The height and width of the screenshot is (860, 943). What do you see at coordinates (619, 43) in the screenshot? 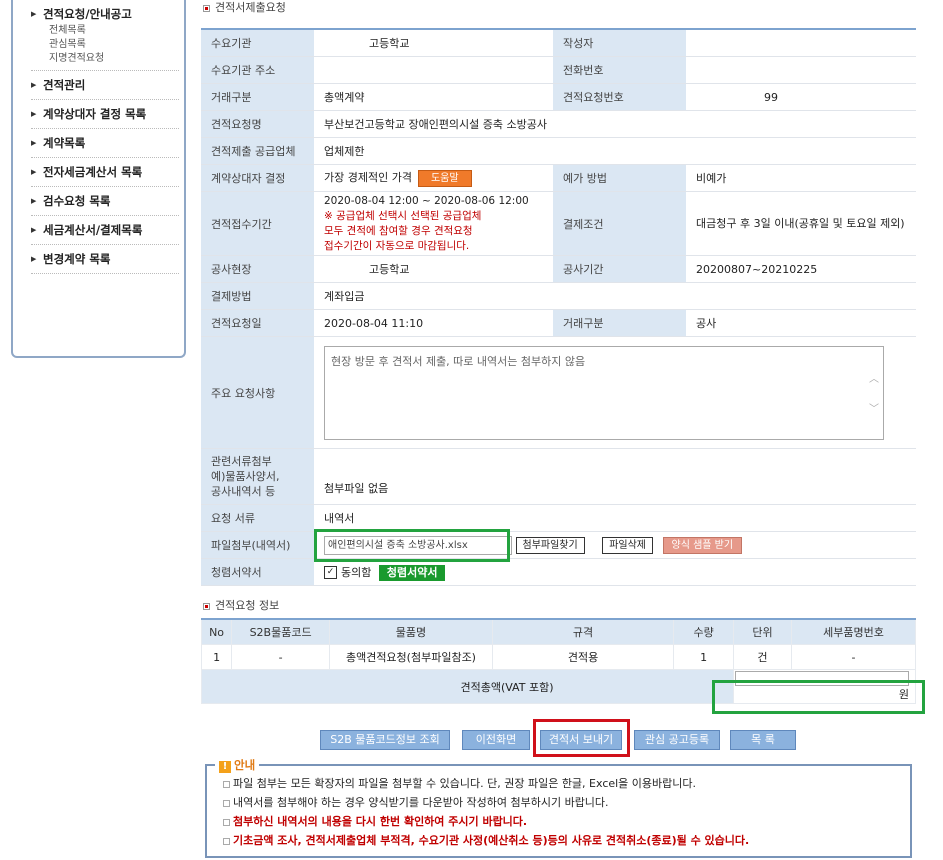
I see `writer-label: 작성자` at bounding box center [619, 43].